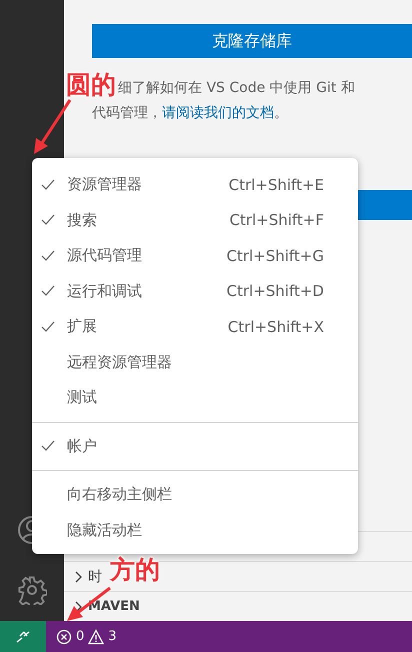 The width and height of the screenshot is (412, 652). Describe the element at coordinates (114, 606) in the screenshot. I see `section-title: MAVEN` at that location.